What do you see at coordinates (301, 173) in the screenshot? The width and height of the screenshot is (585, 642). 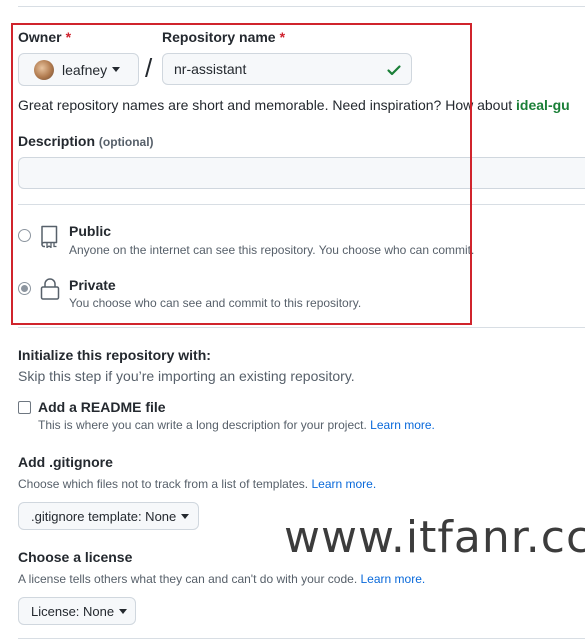 I see `description-input` at bounding box center [301, 173].